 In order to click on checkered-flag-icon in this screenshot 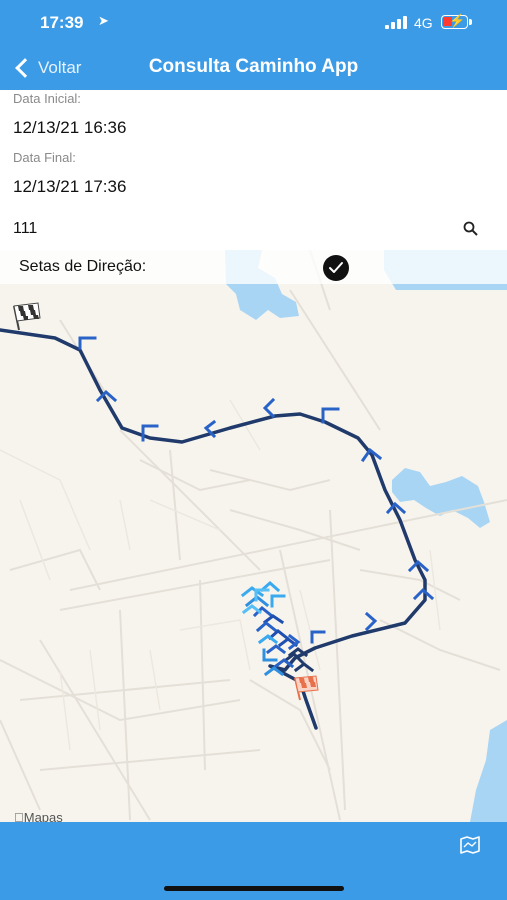, I will do `click(27, 316)`.